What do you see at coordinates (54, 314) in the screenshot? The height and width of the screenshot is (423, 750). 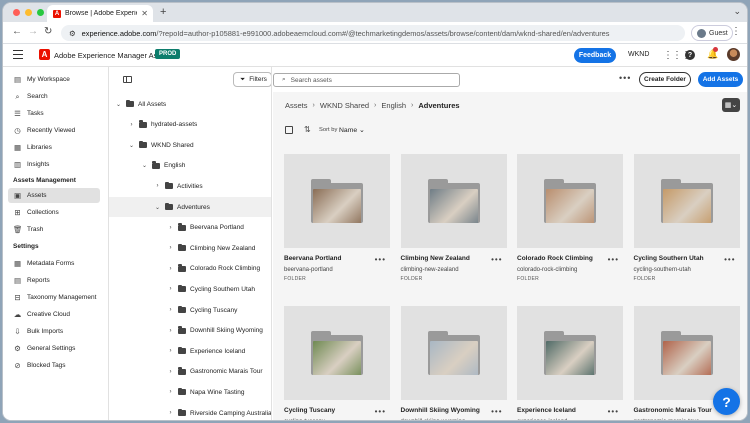 I see `nav-creative-cloud: ☁ Creative Cloud` at bounding box center [54, 314].